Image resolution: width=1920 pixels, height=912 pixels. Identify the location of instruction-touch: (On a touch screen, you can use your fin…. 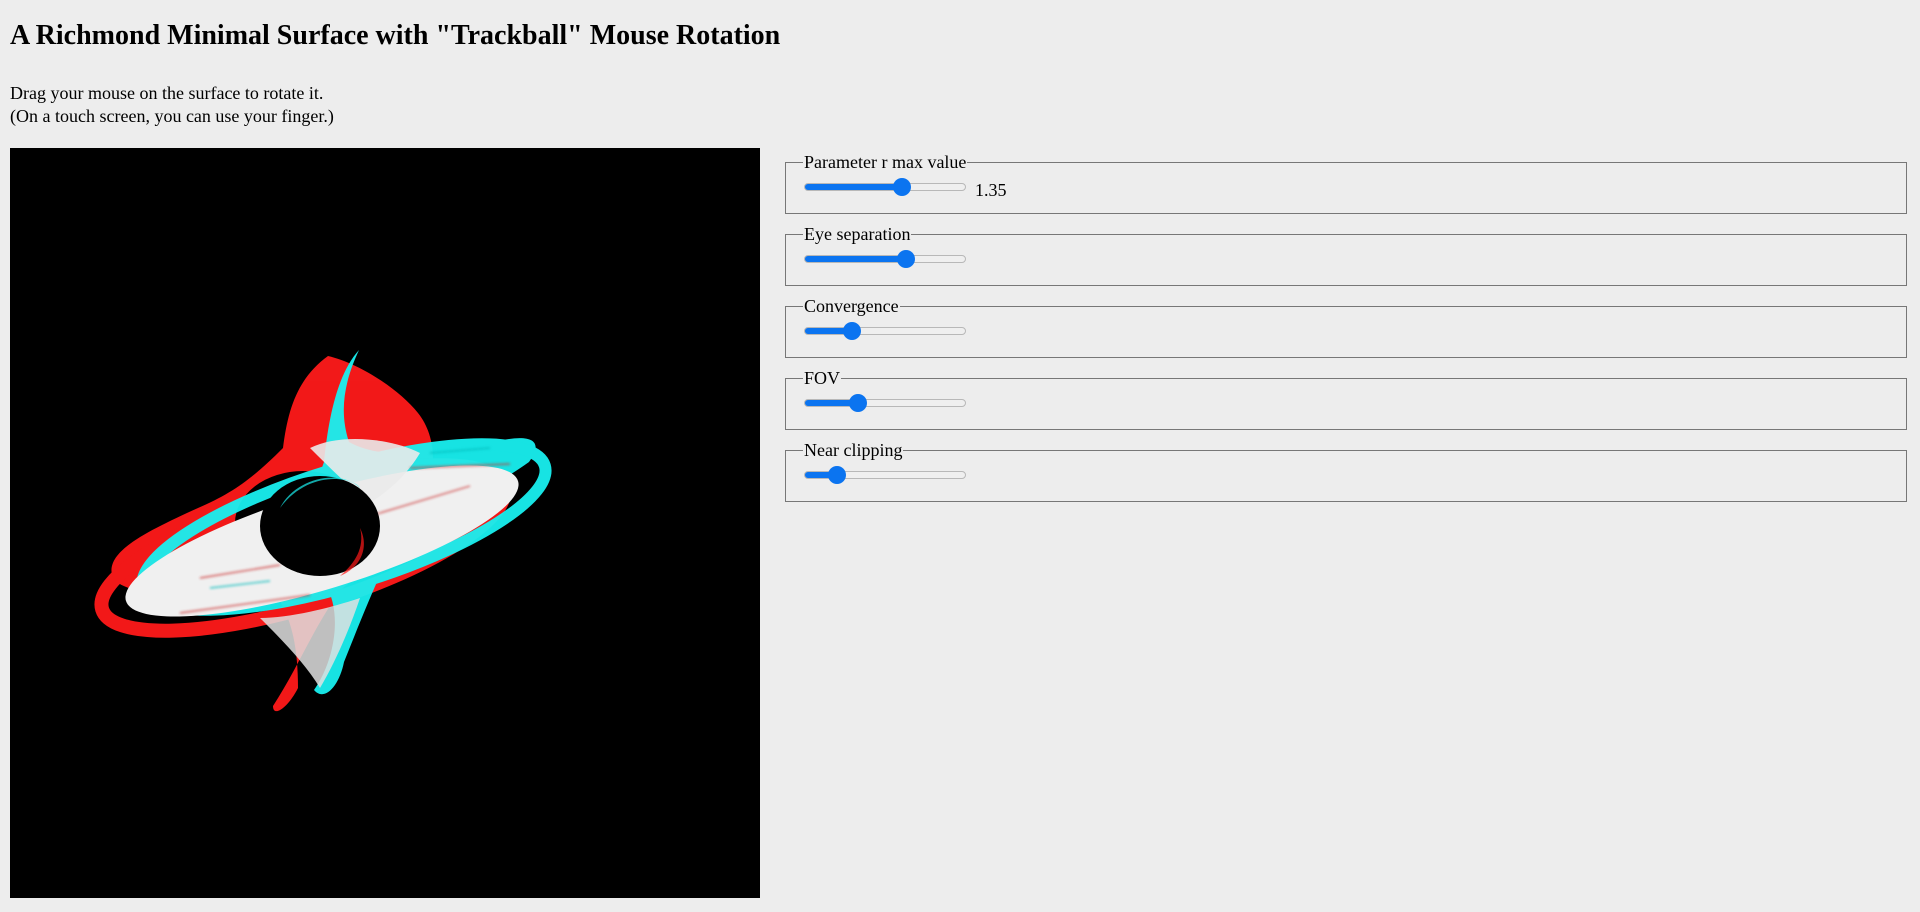
(172, 116).